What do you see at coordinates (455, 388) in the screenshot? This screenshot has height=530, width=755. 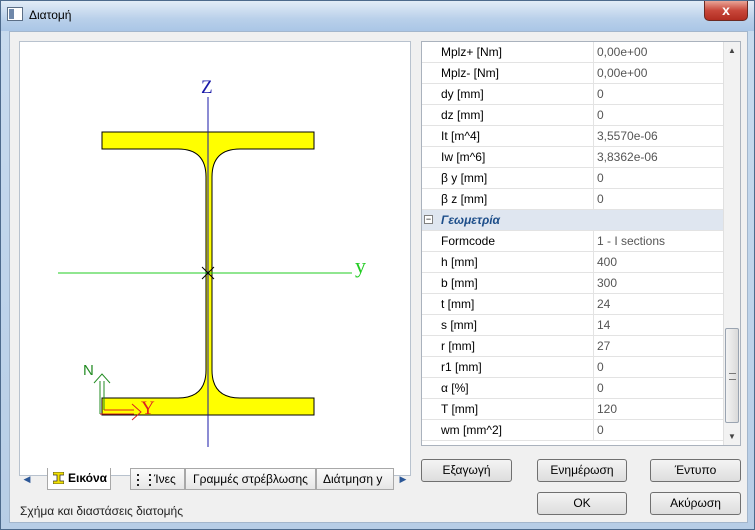 I see `property-name: α [%]` at bounding box center [455, 388].